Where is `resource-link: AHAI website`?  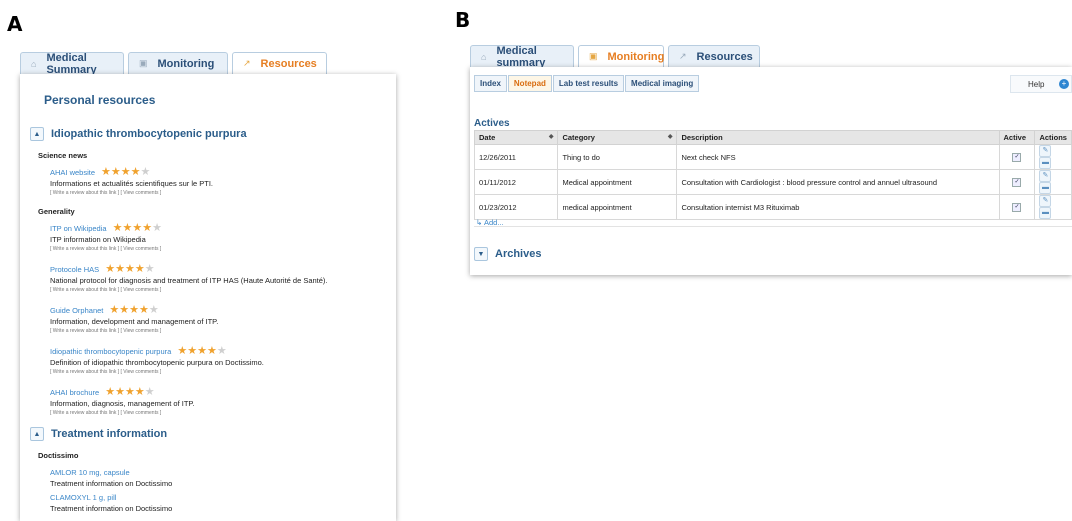 resource-link: AHAI website is located at coordinates (72, 172).